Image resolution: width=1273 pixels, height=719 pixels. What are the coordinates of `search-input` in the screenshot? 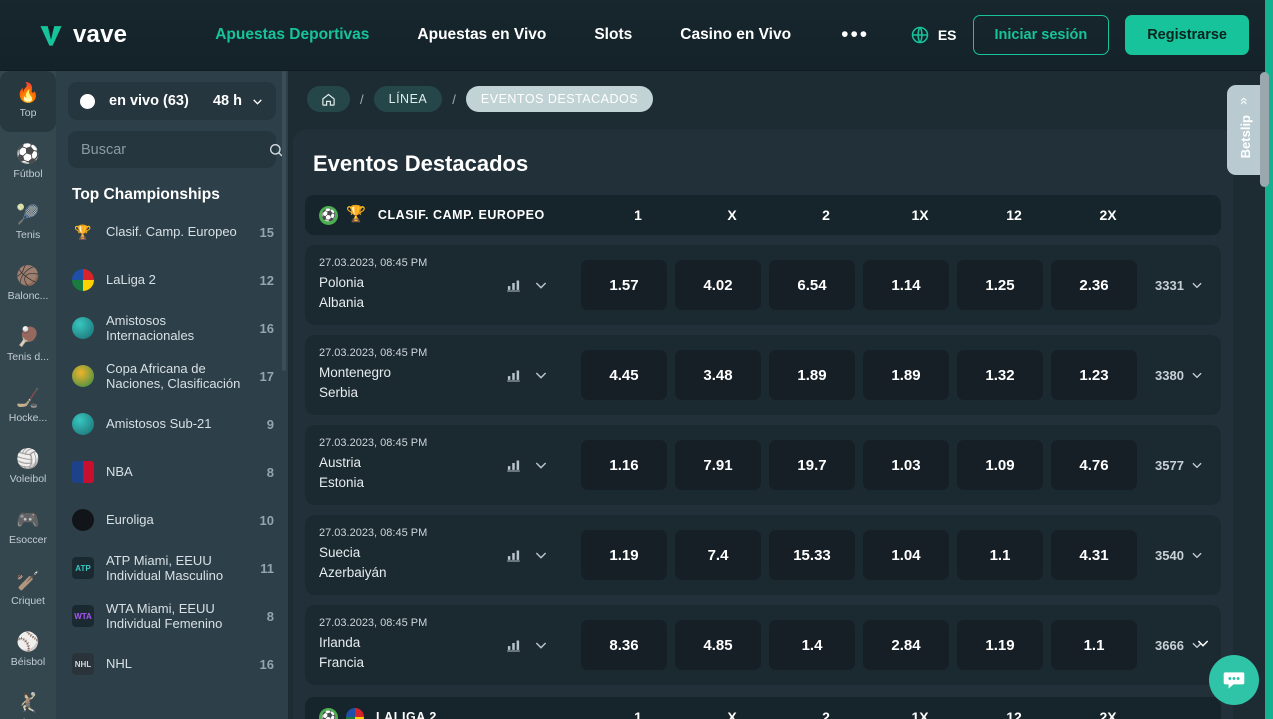 It's located at (174, 149).